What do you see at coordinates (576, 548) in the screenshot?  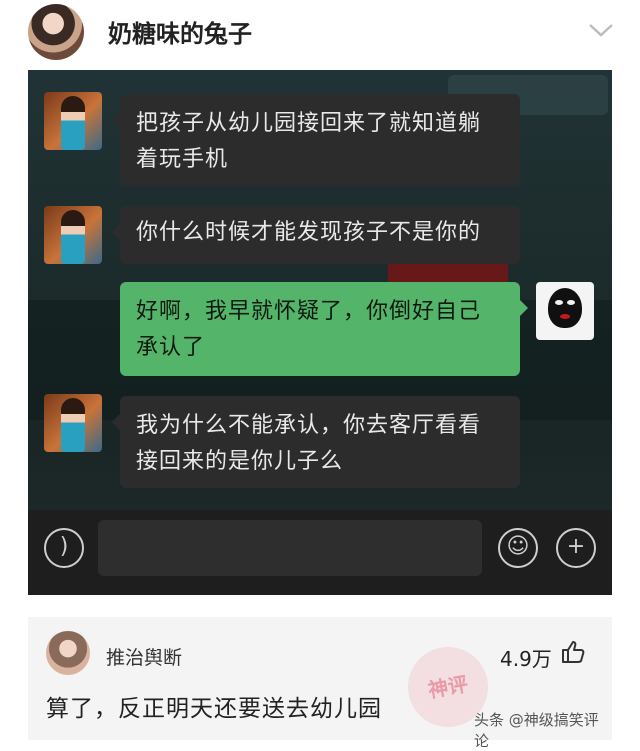 I see `plus-icon: +` at bounding box center [576, 548].